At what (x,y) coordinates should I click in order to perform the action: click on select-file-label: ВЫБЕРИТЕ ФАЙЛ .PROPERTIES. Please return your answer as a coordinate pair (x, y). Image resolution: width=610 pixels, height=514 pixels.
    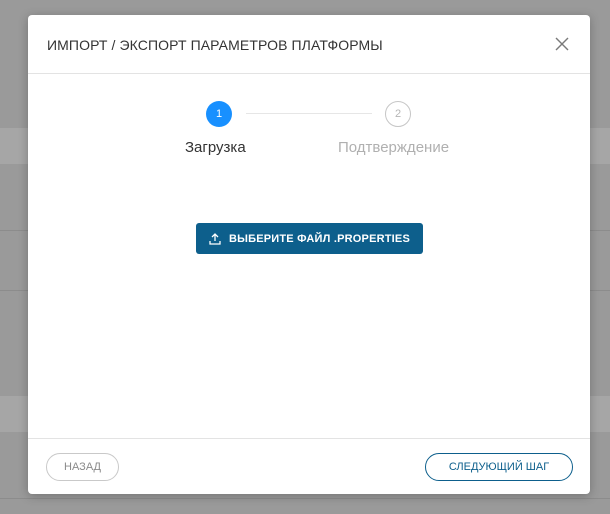
    Looking at the image, I should click on (319, 238).